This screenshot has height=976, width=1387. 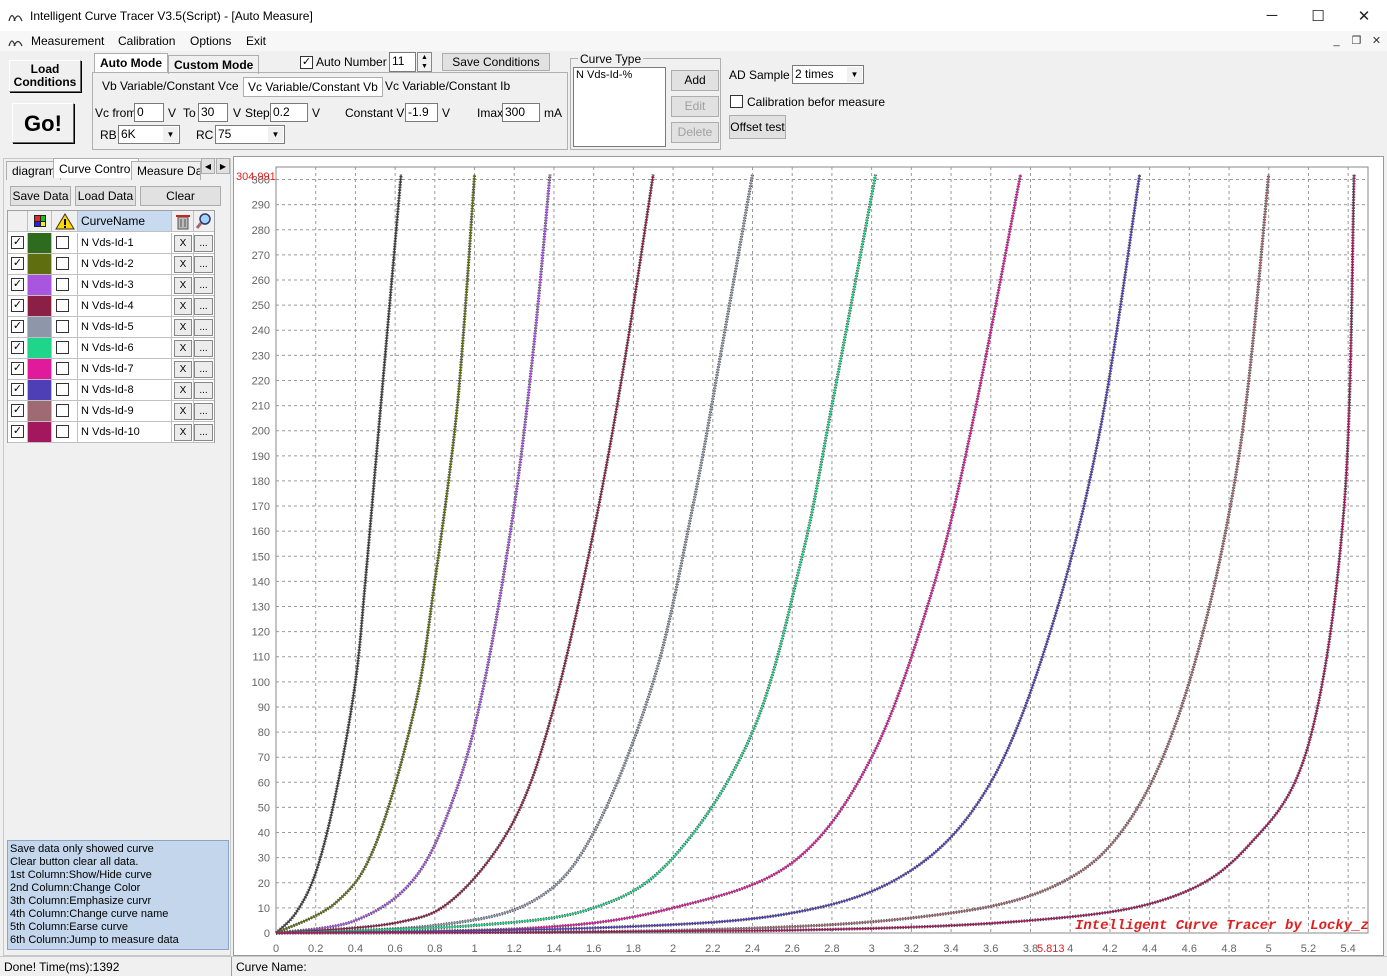 What do you see at coordinates (619, 107) in the screenshot?
I see `curve-type-list: N Vds-Id-%` at bounding box center [619, 107].